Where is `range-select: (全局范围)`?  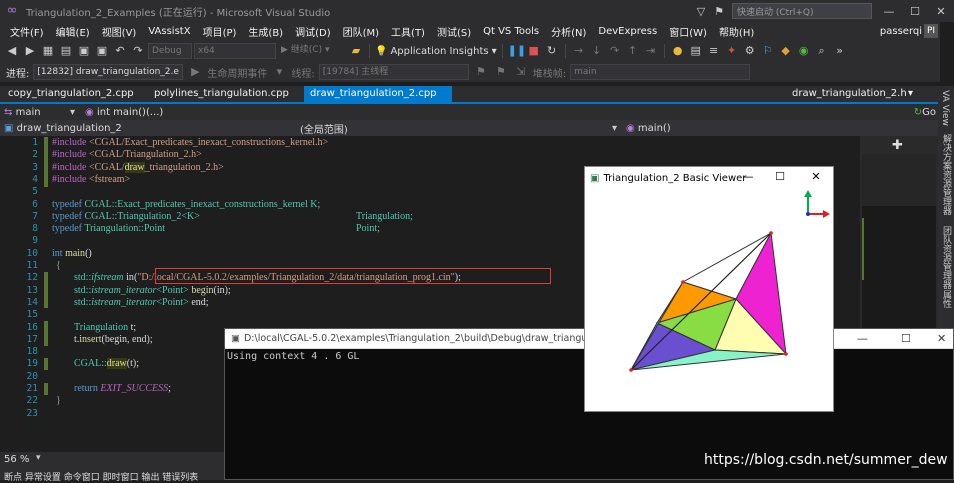 range-select: (全局范围) is located at coordinates (324, 128).